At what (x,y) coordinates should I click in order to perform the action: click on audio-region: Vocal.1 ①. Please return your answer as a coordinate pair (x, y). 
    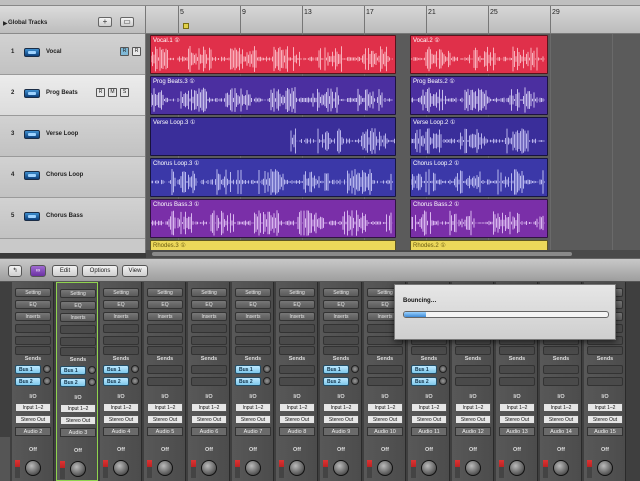
    Looking at the image, I should click on (273, 54).